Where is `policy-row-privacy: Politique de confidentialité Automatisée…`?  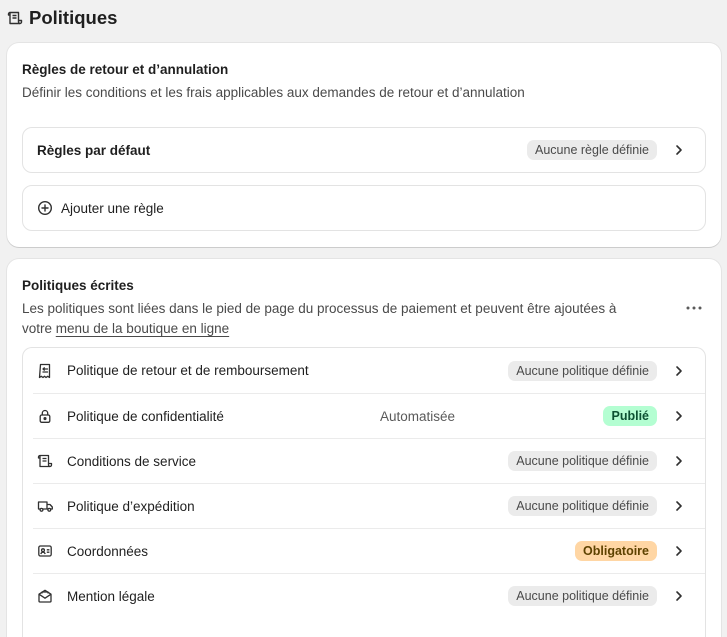 policy-row-privacy: Politique de confidentialité Automatisée… is located at coordinates (369, 415).